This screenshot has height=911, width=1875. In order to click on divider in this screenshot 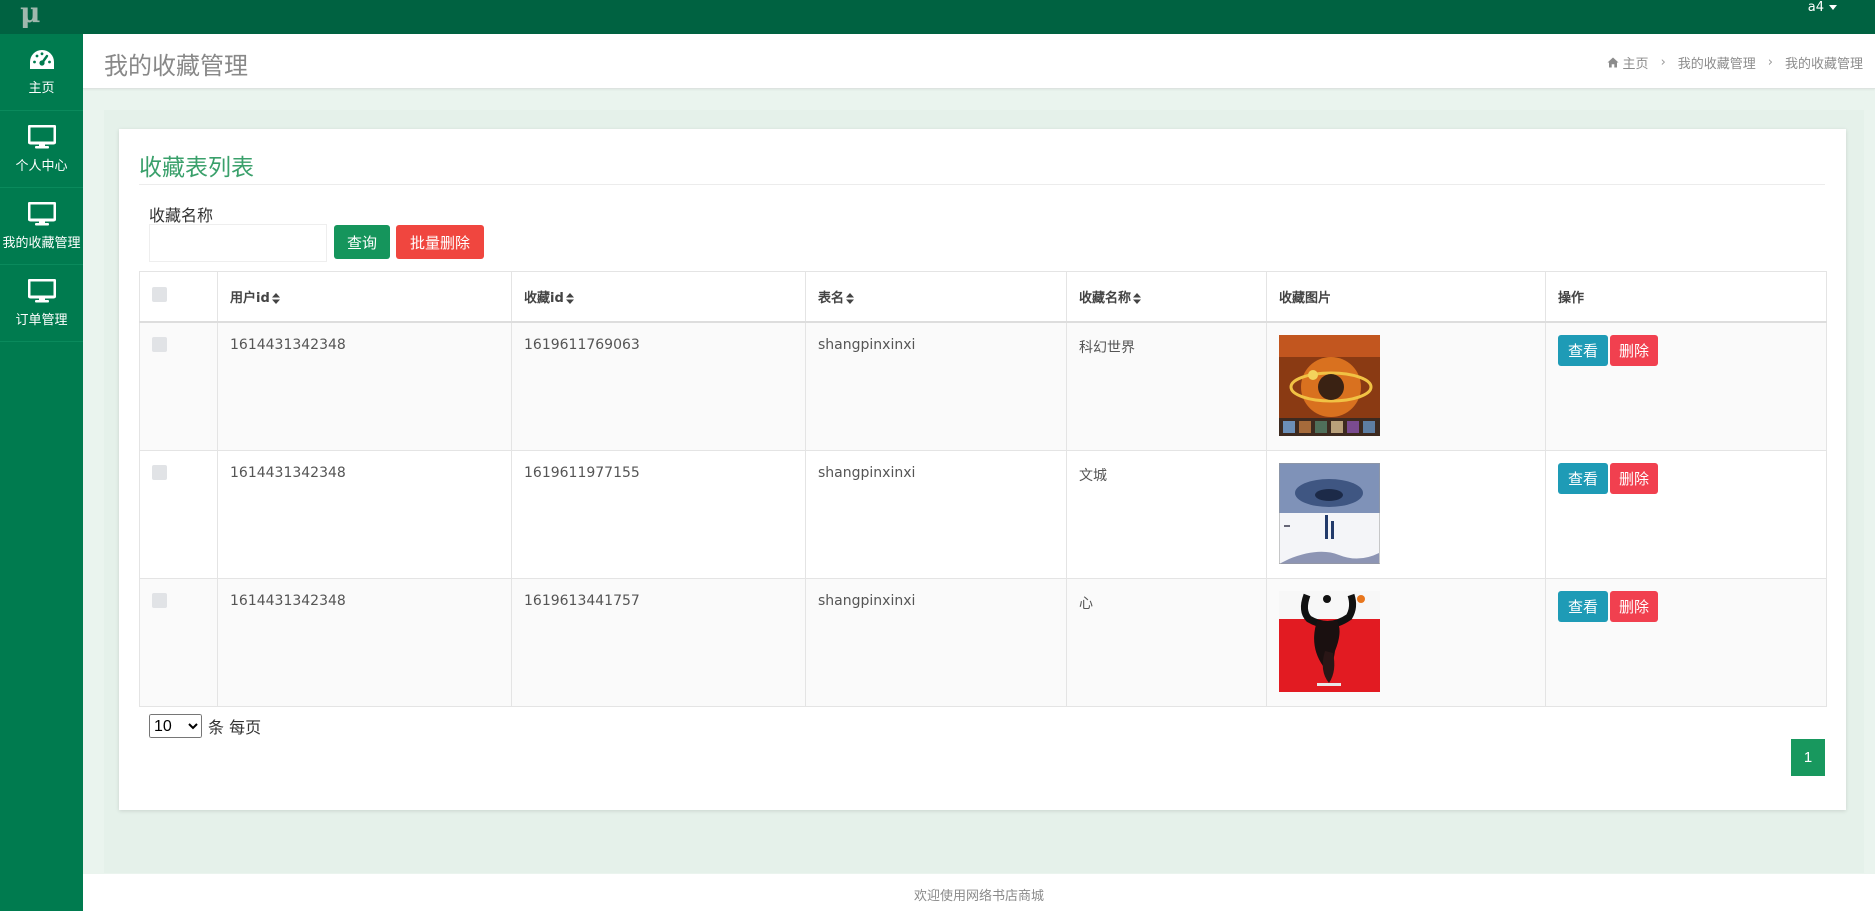, I will do `click(982, 184)`.